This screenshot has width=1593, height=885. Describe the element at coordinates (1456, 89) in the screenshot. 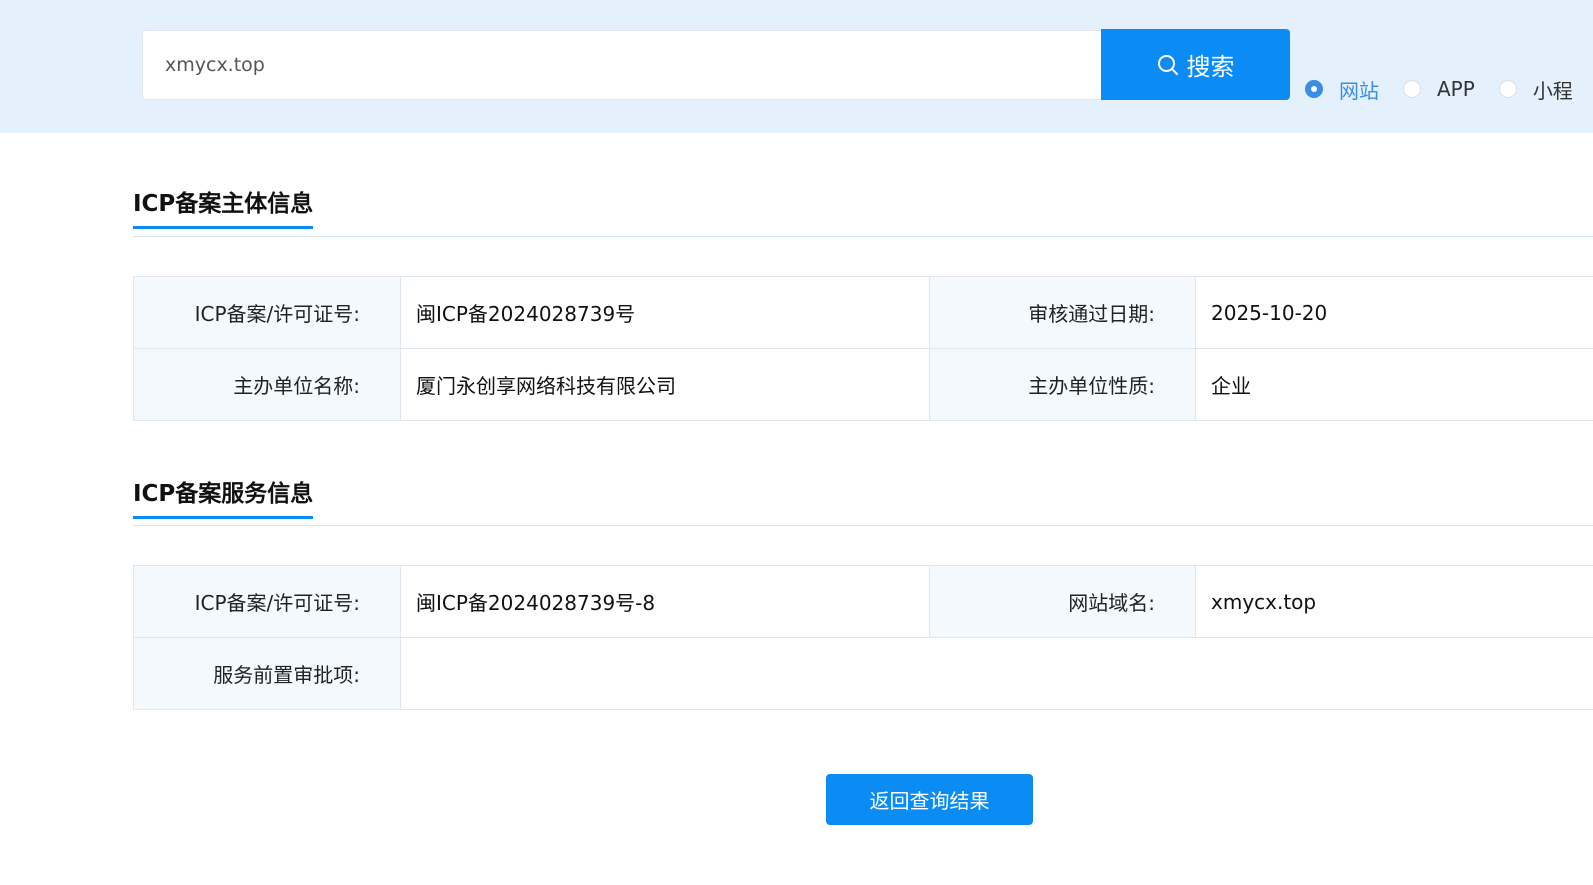

I see `radio-app-label: APP` at that location.